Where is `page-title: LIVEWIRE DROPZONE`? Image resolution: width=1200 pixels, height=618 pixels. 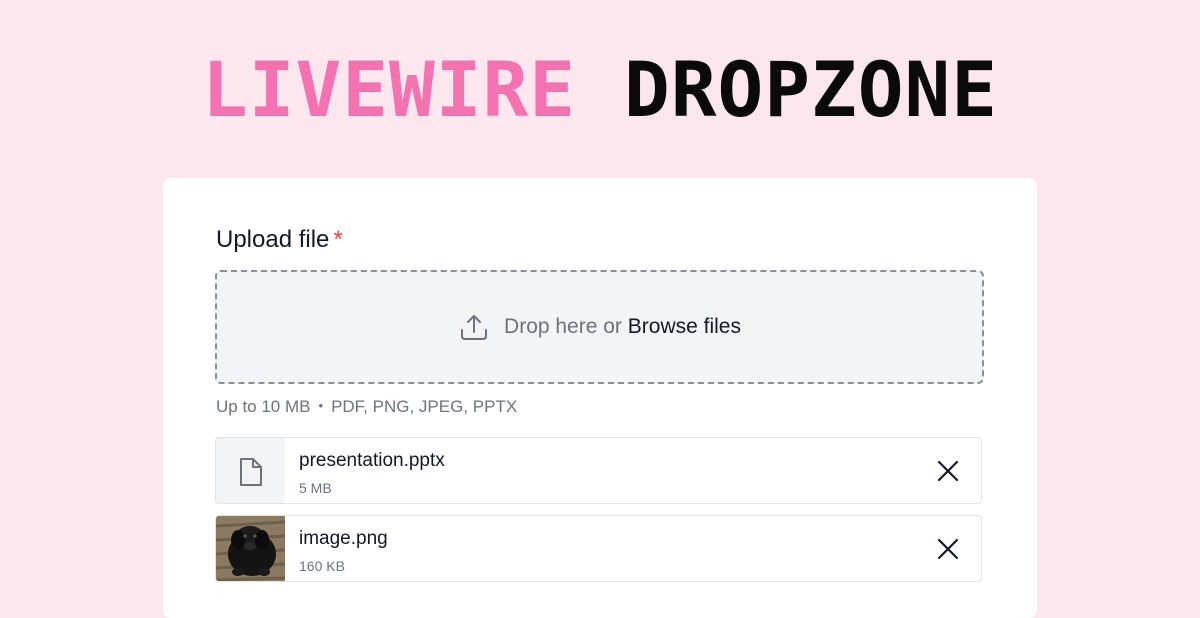
page-title: LIVEWIRE DROPZONE is located at coordinates (600, 90).